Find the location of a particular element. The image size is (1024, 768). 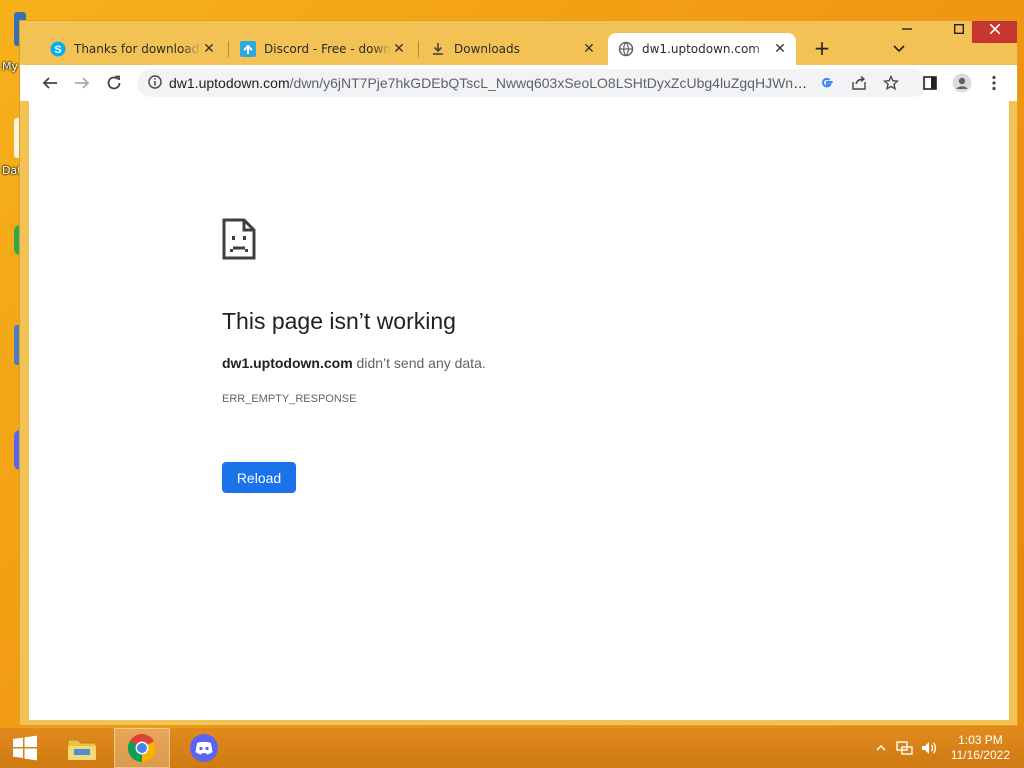

close-window-icon is located at coordinates (994, 32).